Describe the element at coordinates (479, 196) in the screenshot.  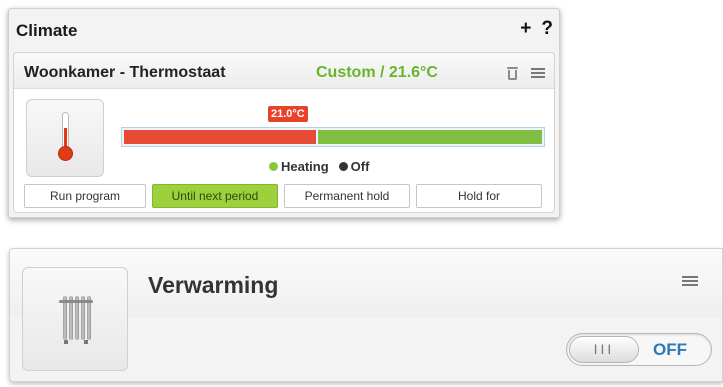
I see `hold-for-button: Hold for` at that location.